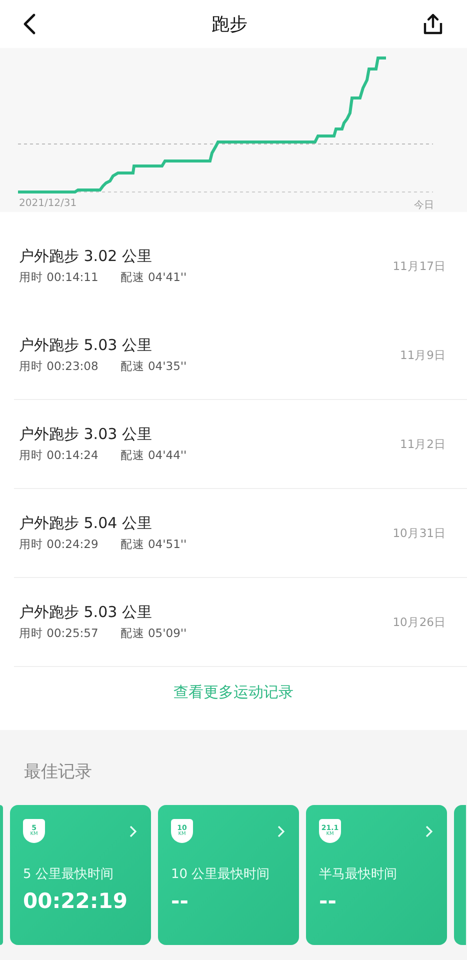  I want to click on share-icon, so click(433, 24).